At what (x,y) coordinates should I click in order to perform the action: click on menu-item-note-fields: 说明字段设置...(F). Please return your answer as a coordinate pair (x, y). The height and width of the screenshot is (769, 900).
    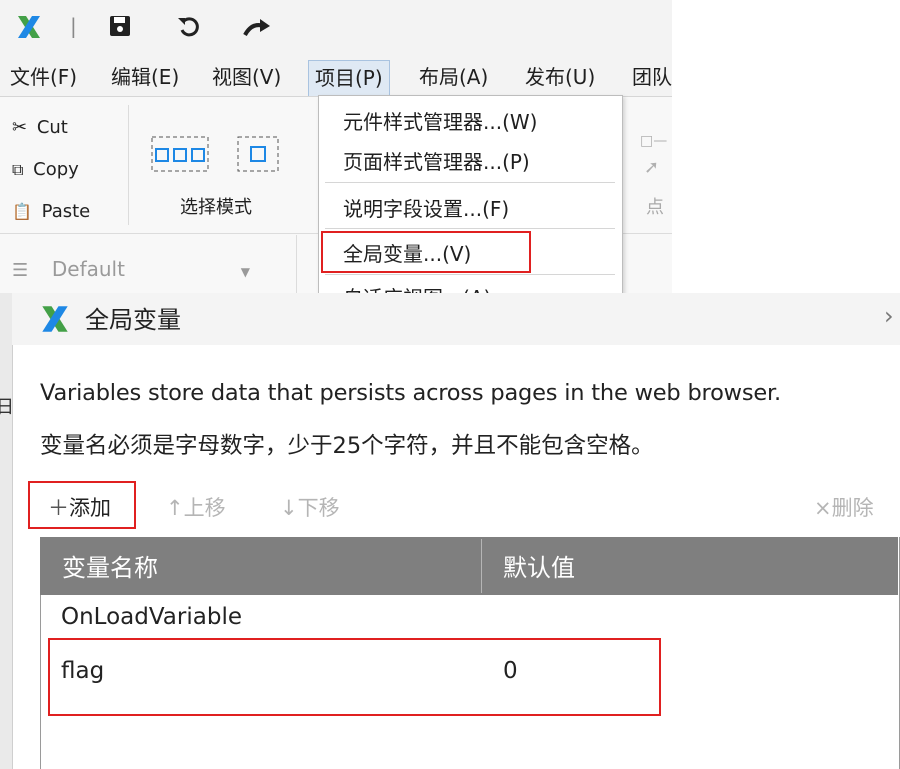
    Looking at the image, I should click on (426, 207).